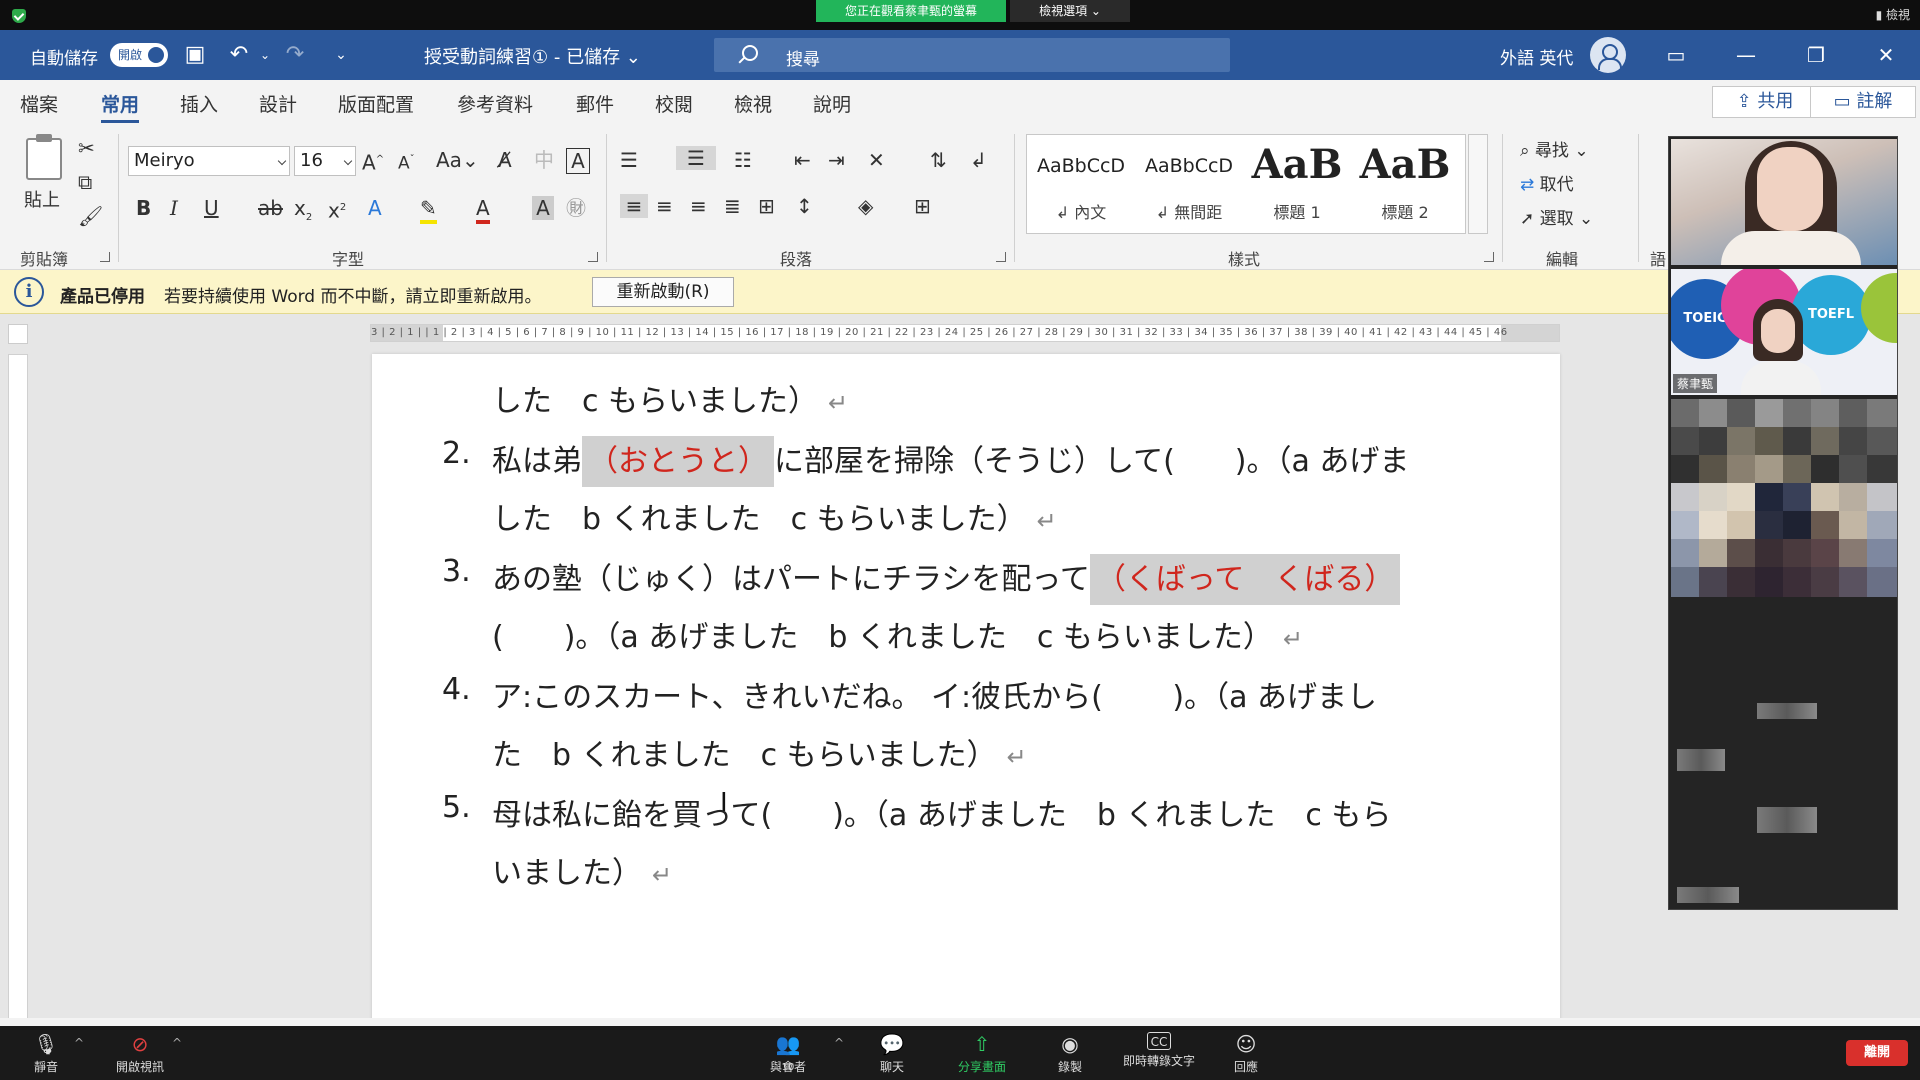  Describe the element at coordinates (946, 579) in the screenshot. I see `document-line: あの塾（じゅく）はパートにチラシを配って （くばって くばる）` at that location.